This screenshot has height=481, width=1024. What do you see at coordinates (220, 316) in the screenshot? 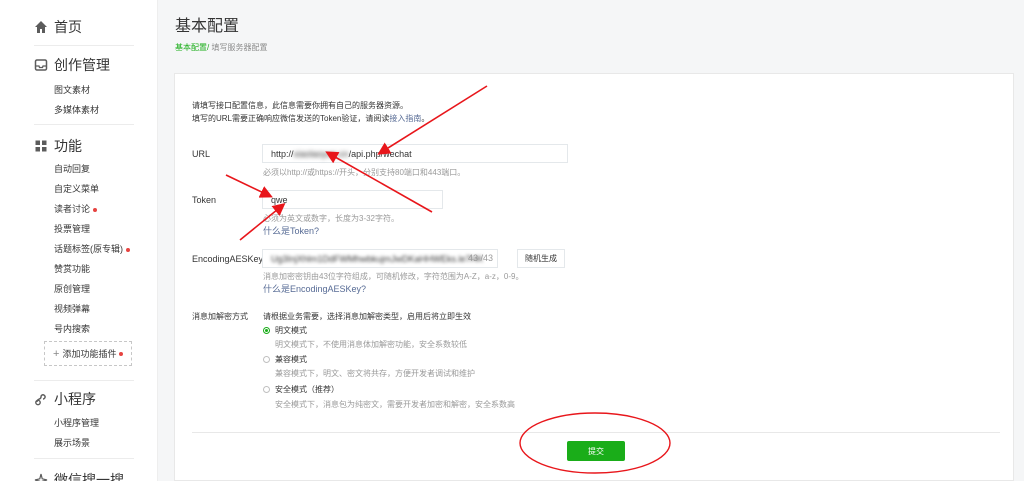
I see `encryption-label: 消息加解密方式` at bounding box center [220, 316].